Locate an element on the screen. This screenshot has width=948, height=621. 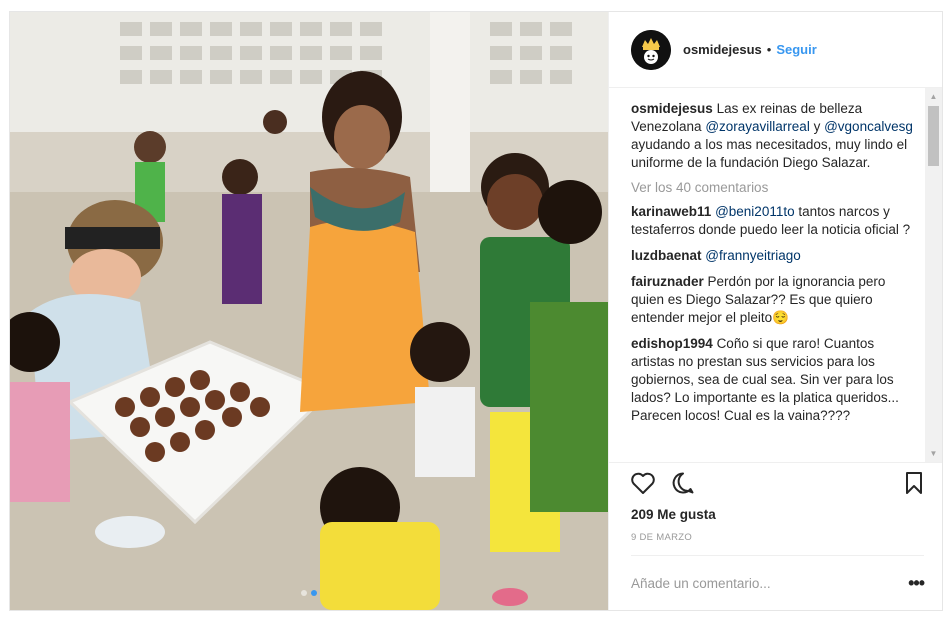
comment-item: luzdbaenat @frannyeitriago is located at coordinates (775, 256).